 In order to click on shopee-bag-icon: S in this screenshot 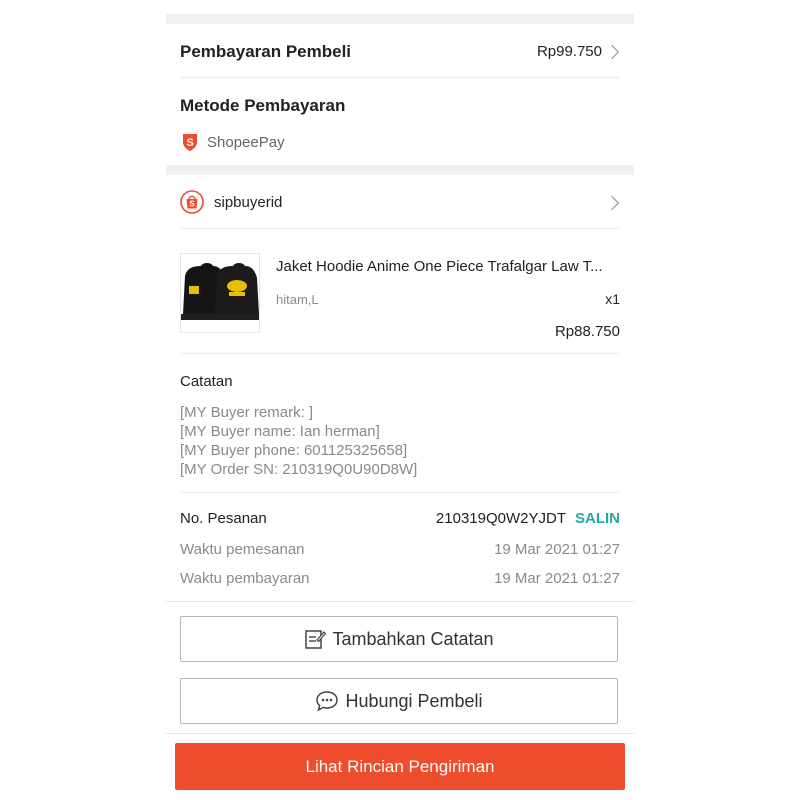, I will do `click(192, 202)`.